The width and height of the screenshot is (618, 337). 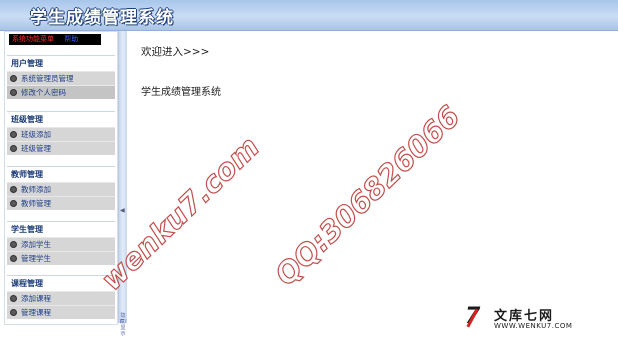 What do you see at coordinates (175, 52) in the screenshot?
I see `welcome-text: 欢迎进入>>>` at bounding box center [175, 52].